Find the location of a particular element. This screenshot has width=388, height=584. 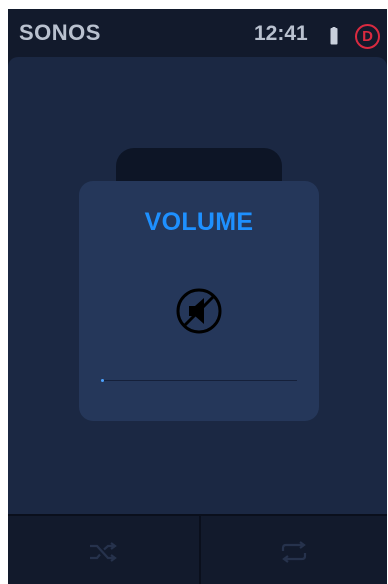

brand-title: SONOS is located at coordinates (60, 32).